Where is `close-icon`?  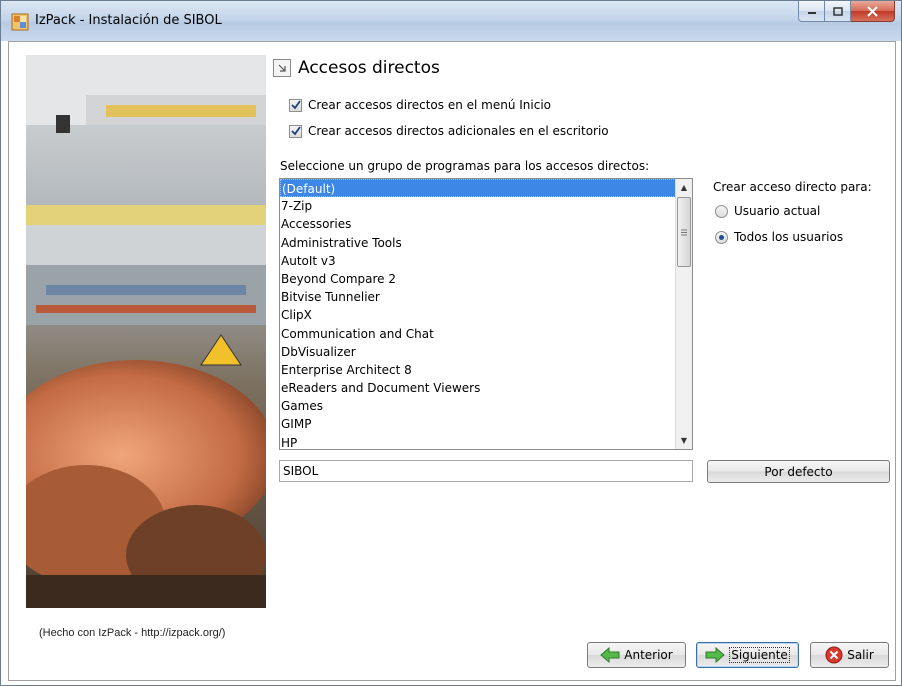
close-icon is located at coordinates (872, 11).